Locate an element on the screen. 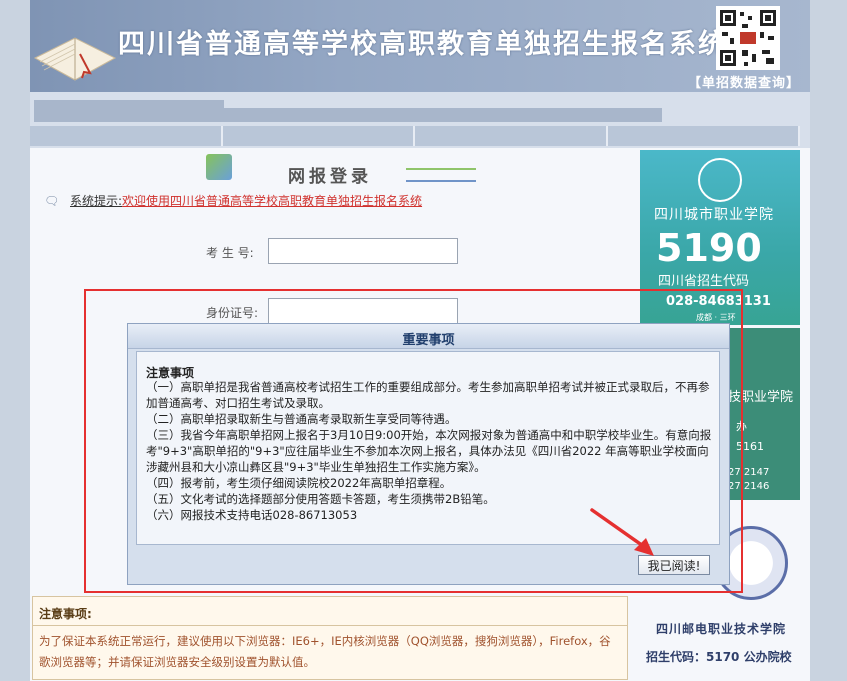 This screenshot has width=847, height=681. hint-message: 欢迎使用四川省普通高等学校高职教育单独招生报名系统 is located at coordinates (272, 201).